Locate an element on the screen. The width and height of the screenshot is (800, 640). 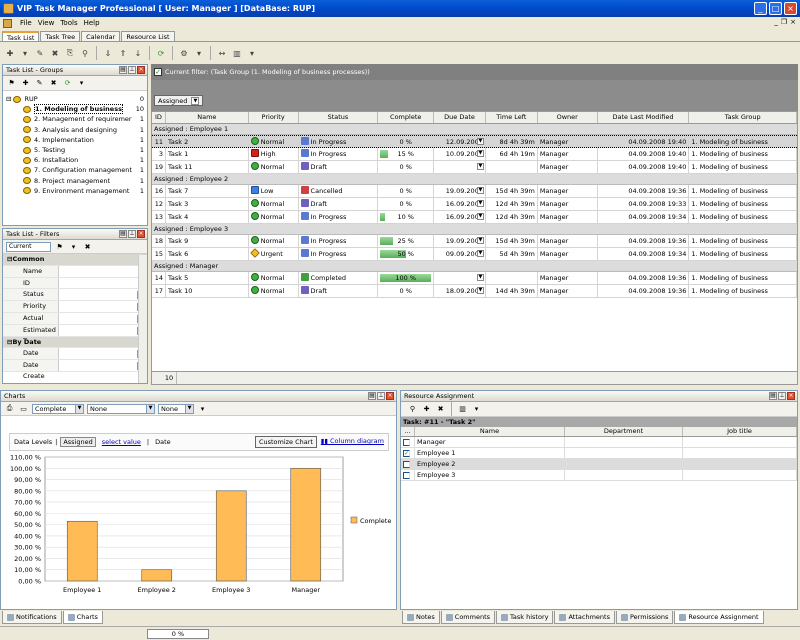
tab-resource-list: Resource List is located at coordinates (148, 36).